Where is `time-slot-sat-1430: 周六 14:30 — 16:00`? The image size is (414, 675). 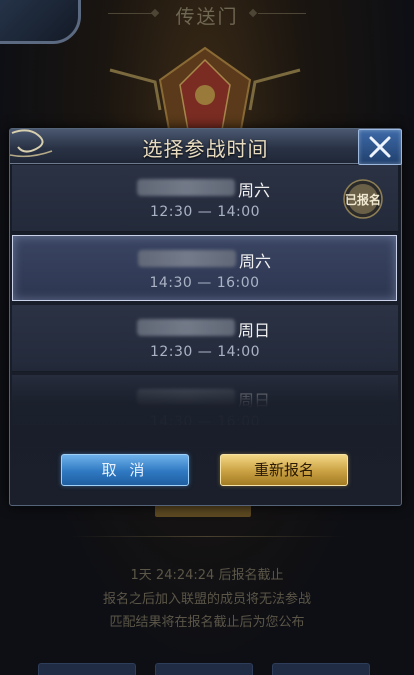 time-slot-sat-1430: 周六 14:30 — 16:00 is located at coordinates (204, 268).